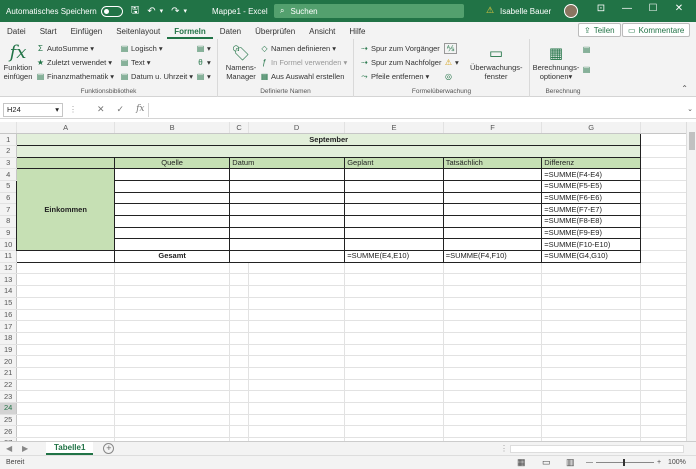 Image resolution: width=696 pixels, height=469 pixels. I want to click on column-header-c: C, so click(239, 128).